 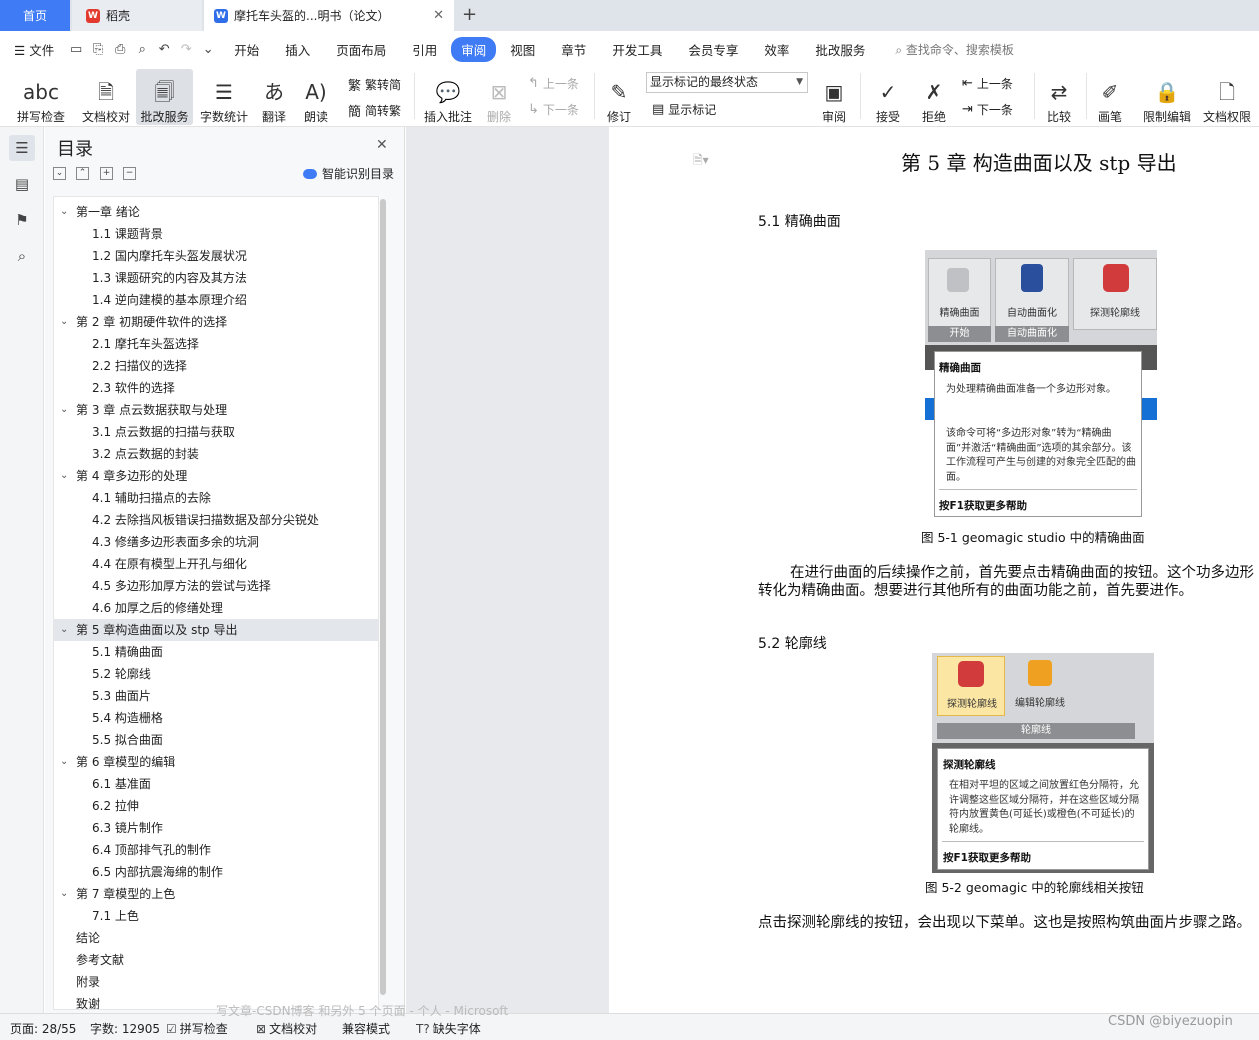 I want to click on trad-to-simp-button: 繁繁转简, so click(x=374, y=84).